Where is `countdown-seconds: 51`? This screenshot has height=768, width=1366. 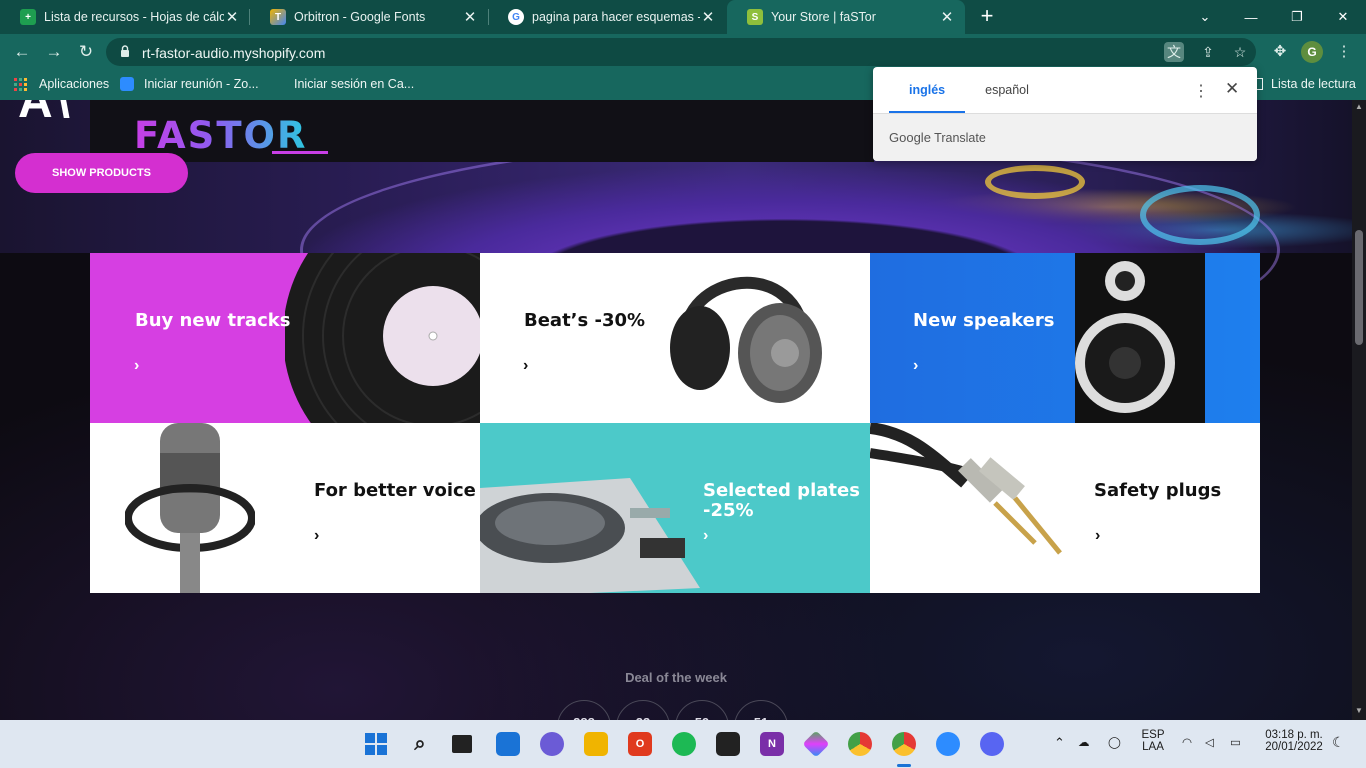 countdown-seconds: 51 is located at coordinates (761, 710).